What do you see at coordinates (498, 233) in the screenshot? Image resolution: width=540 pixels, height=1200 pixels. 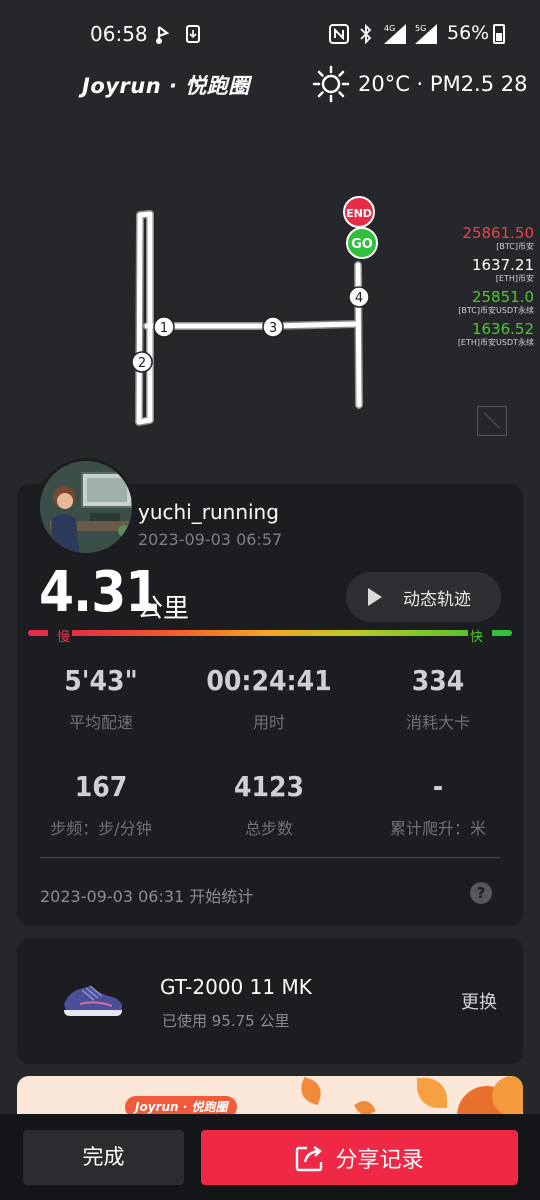 I see `ticker-value: 25861.50` at bounding box center [498, 233].